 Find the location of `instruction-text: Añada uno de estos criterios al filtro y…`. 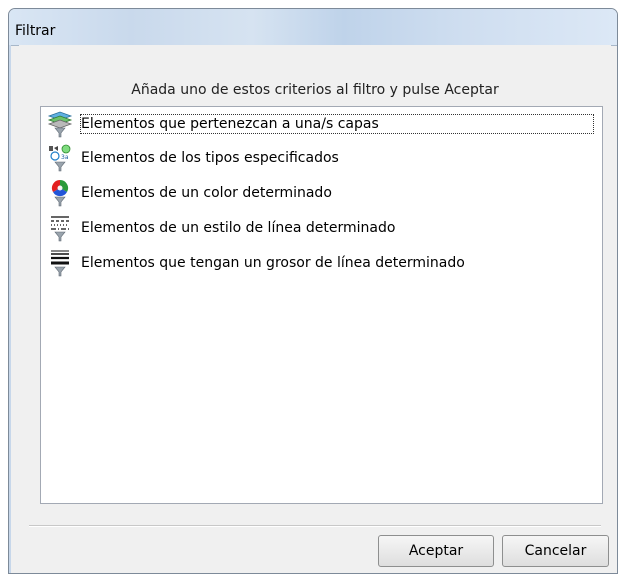

instruction-text: Añada uno de estos criterios al filtro y… is located at coordinates (315, 90).